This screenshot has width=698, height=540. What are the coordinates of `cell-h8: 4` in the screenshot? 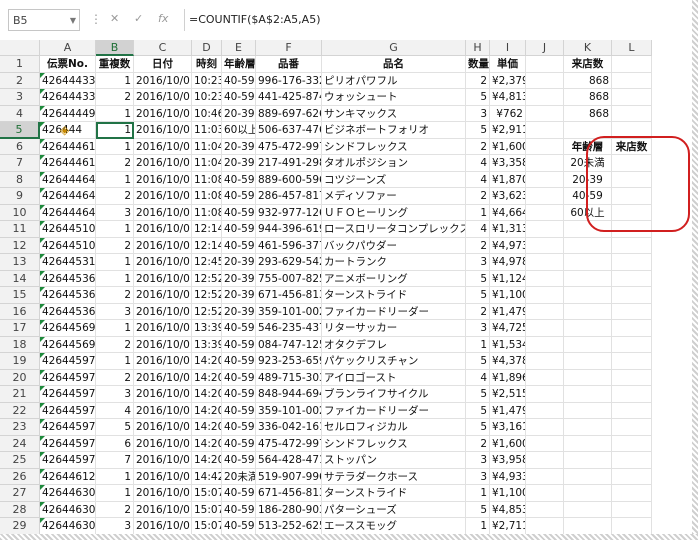 It's located at (478, 179).